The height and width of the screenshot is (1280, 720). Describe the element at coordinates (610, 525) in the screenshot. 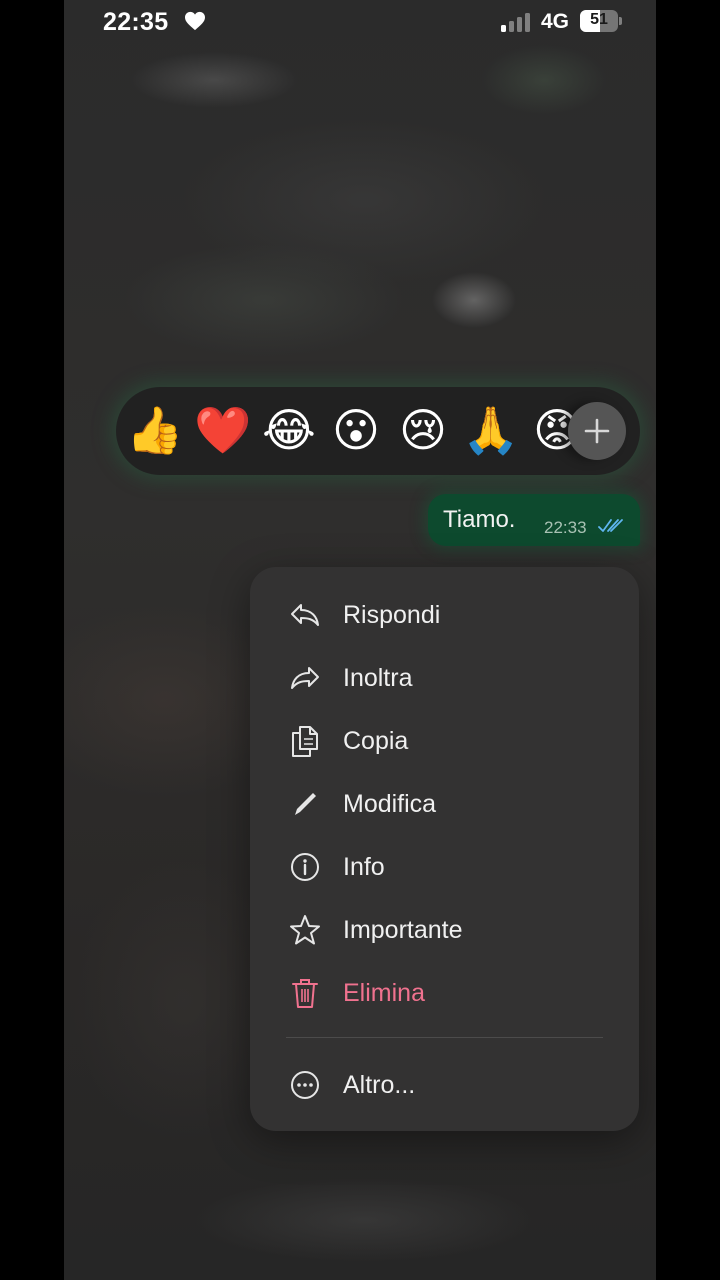

I see `read-ticks-icon` at that location.